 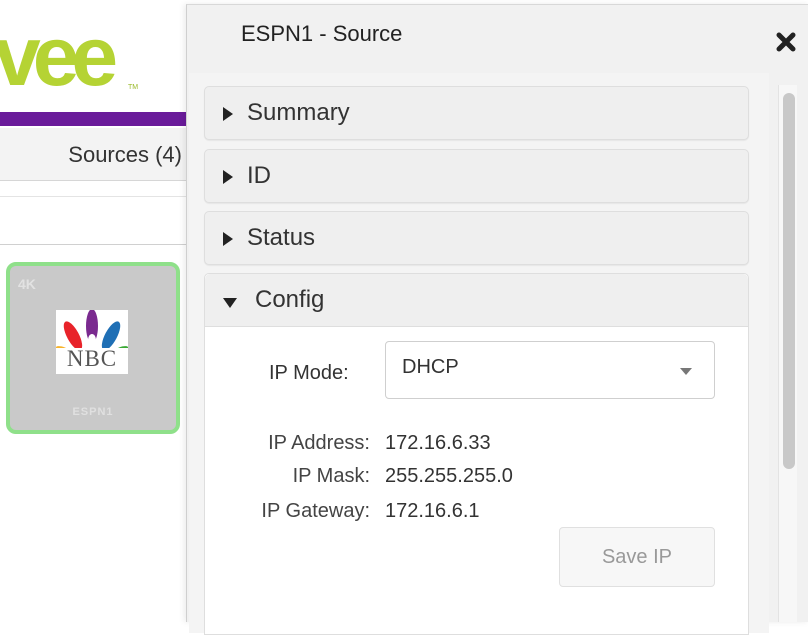 I want to click on section-summary-label: Summary, so click(x=298, y=112).